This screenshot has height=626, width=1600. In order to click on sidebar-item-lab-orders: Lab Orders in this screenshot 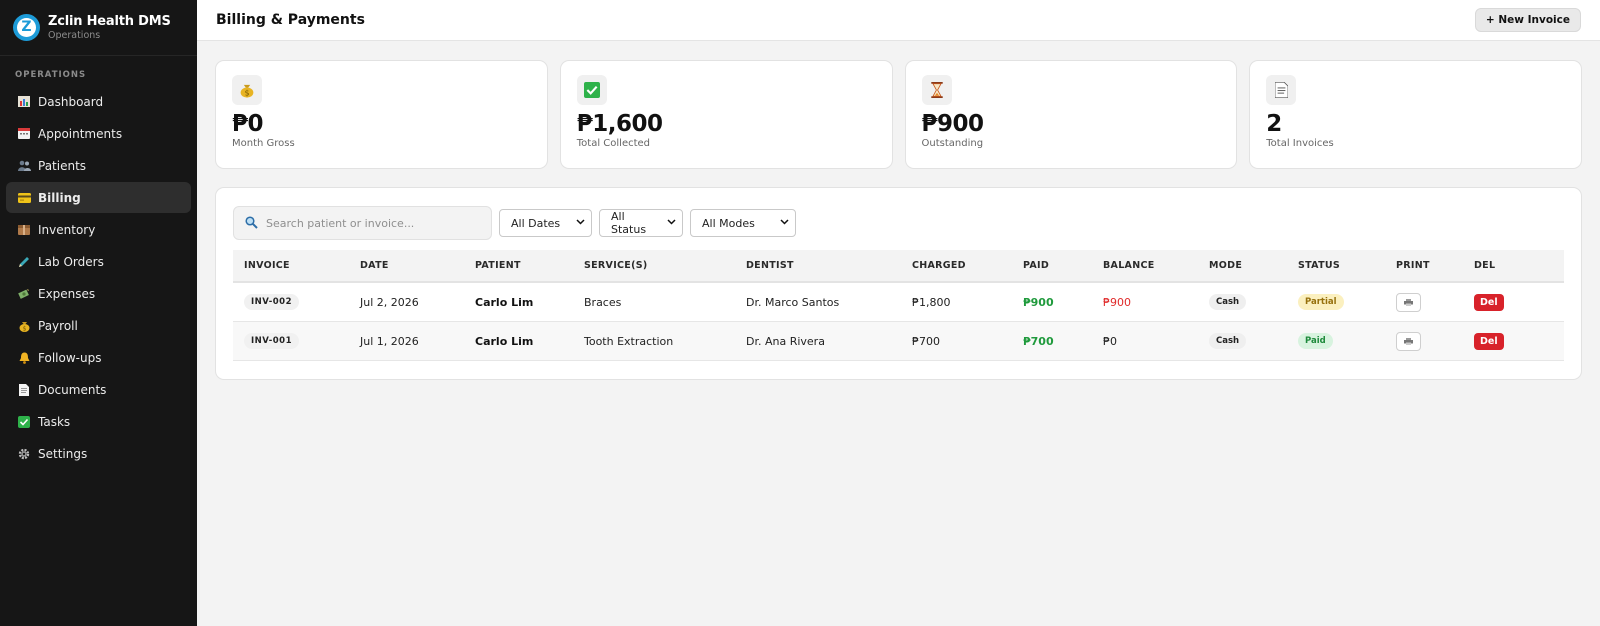, I will do `click(98, 261)`.